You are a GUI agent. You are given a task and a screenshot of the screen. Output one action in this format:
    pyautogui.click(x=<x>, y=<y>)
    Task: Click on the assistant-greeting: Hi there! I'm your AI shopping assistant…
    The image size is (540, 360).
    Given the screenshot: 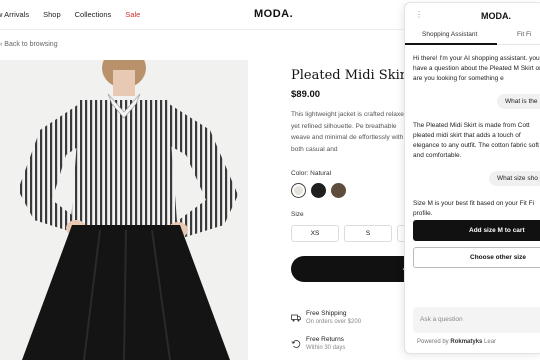 What is the action you would take?
    pyautogui.click(x=476, y=68)
    